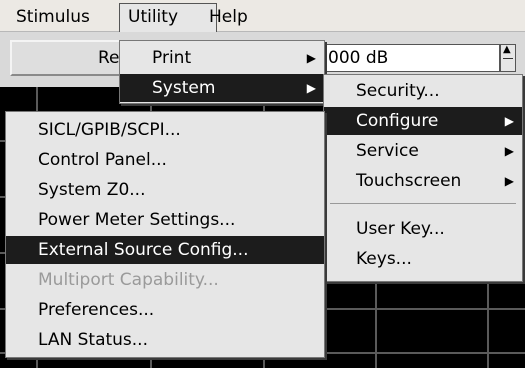 This screenshot has width=525, height=368. I want to click on menu-item-label: Service, so click(387, 151).